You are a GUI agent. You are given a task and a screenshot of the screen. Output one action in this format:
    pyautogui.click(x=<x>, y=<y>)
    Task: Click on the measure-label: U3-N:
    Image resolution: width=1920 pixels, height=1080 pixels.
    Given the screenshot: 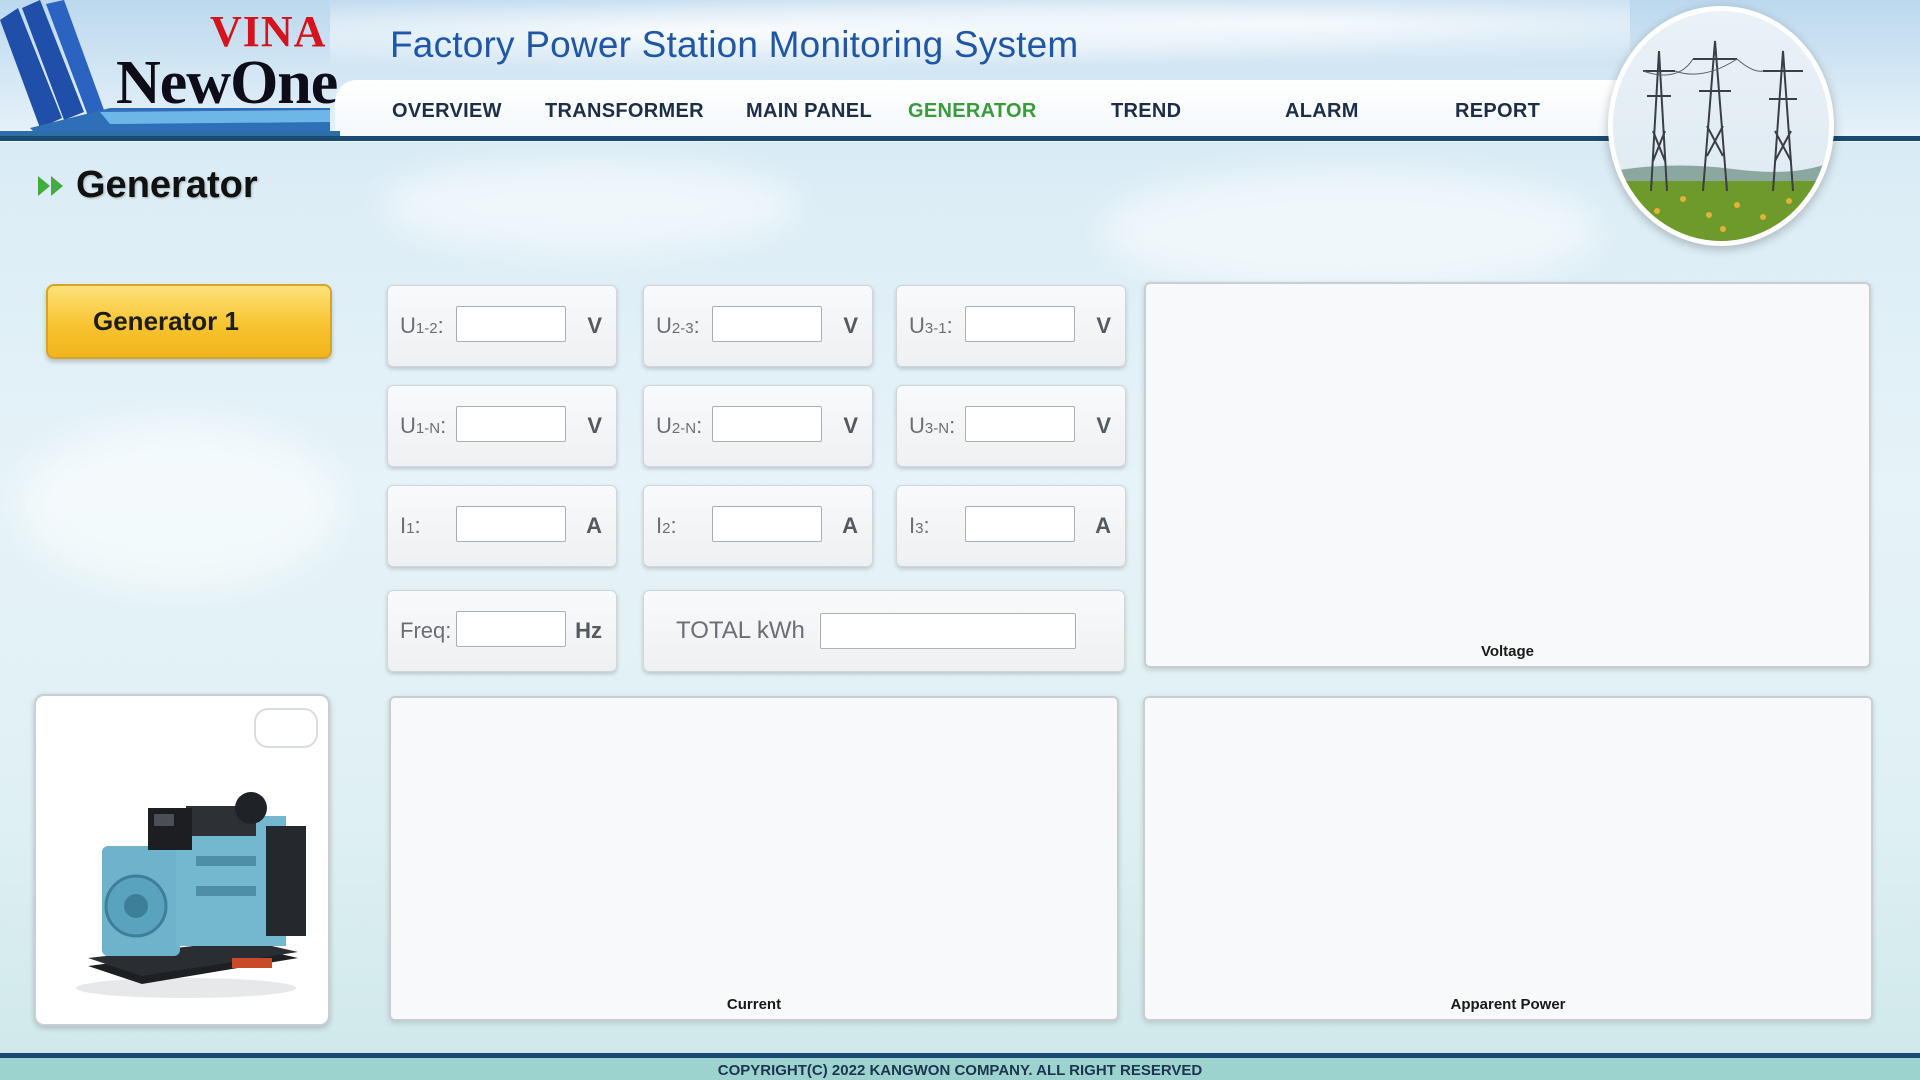 What is the action you would take?
    pyautogui.click(x=932, y=425)
    